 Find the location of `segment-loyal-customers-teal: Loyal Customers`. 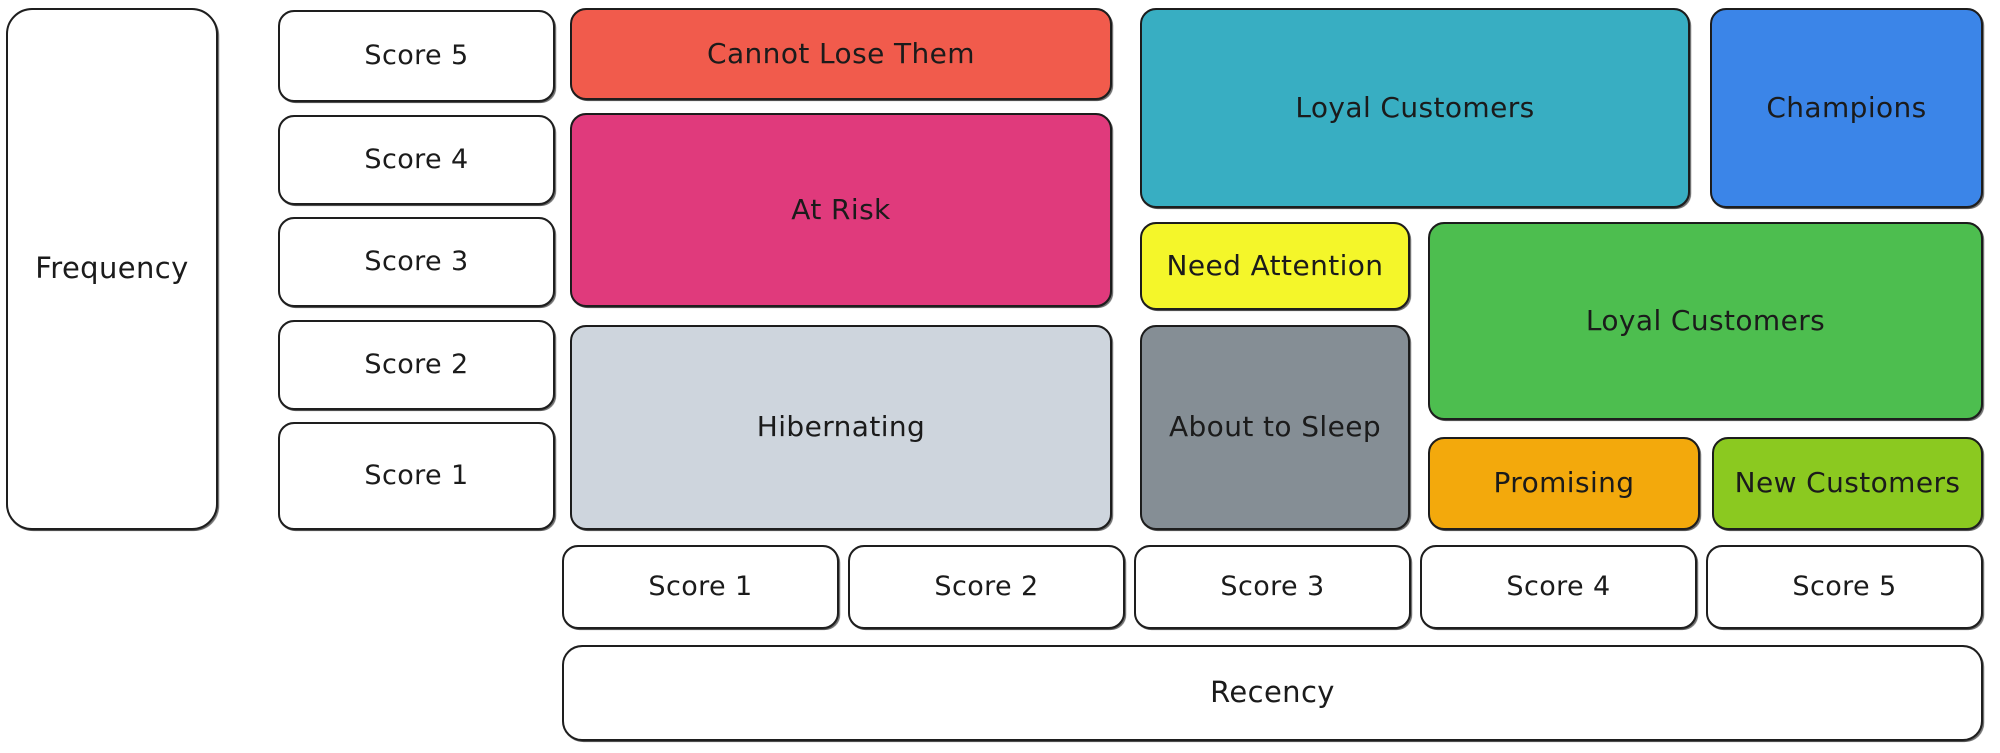

segment-loyal-customers-teal: Loyal Customers is located at coordinates (1414, 108).